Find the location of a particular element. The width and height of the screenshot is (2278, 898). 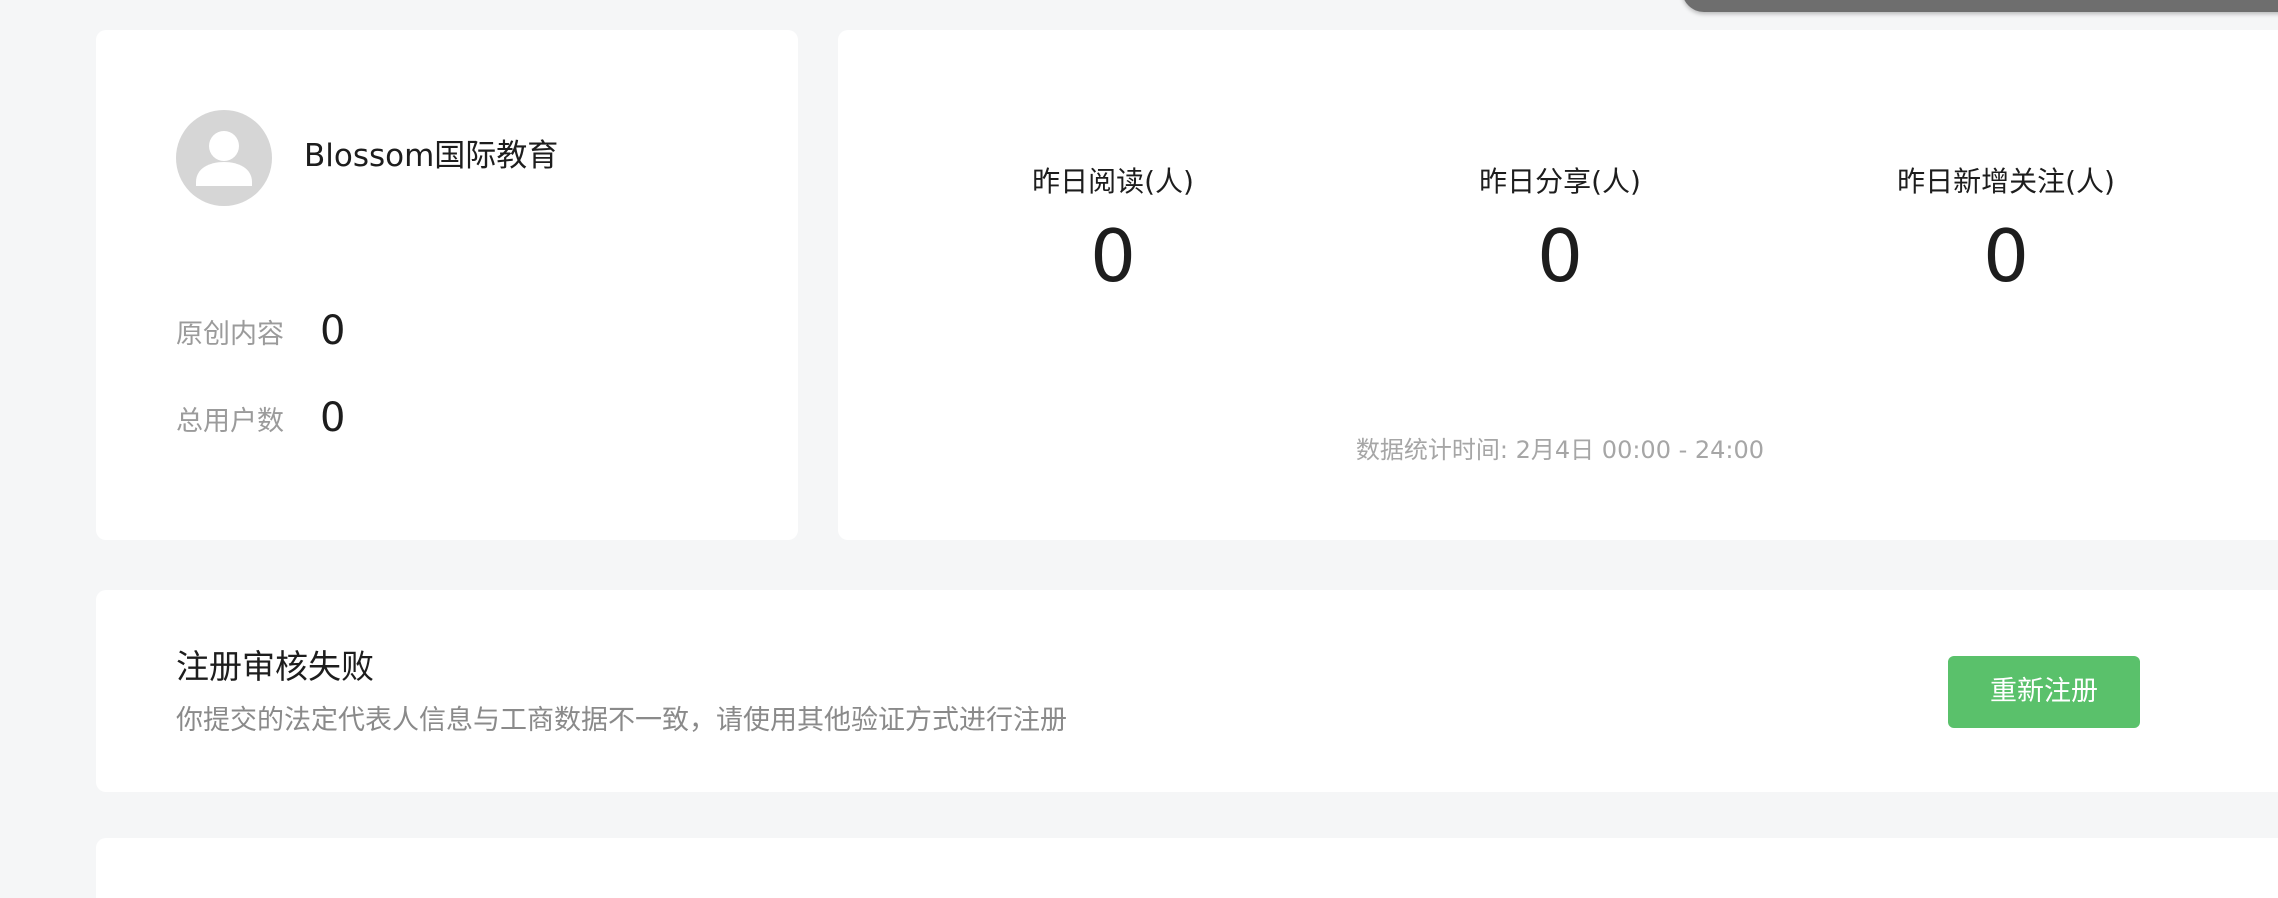

stat-label: 总用户数 is located at coordinates (230, 421).